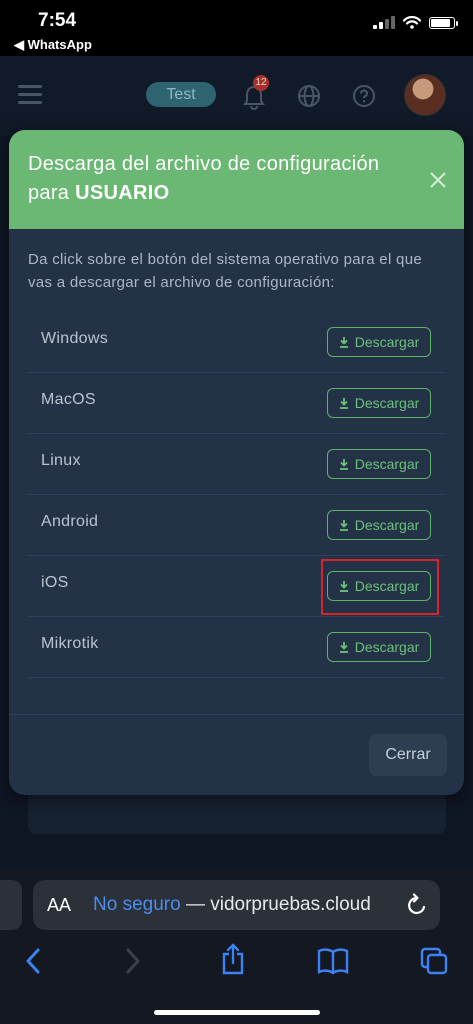 This screenshot has width=473, height=1024. Describe the element at coordinates (70, 643) in the screenshot. I see `os-name: Mikrotik` at that location.